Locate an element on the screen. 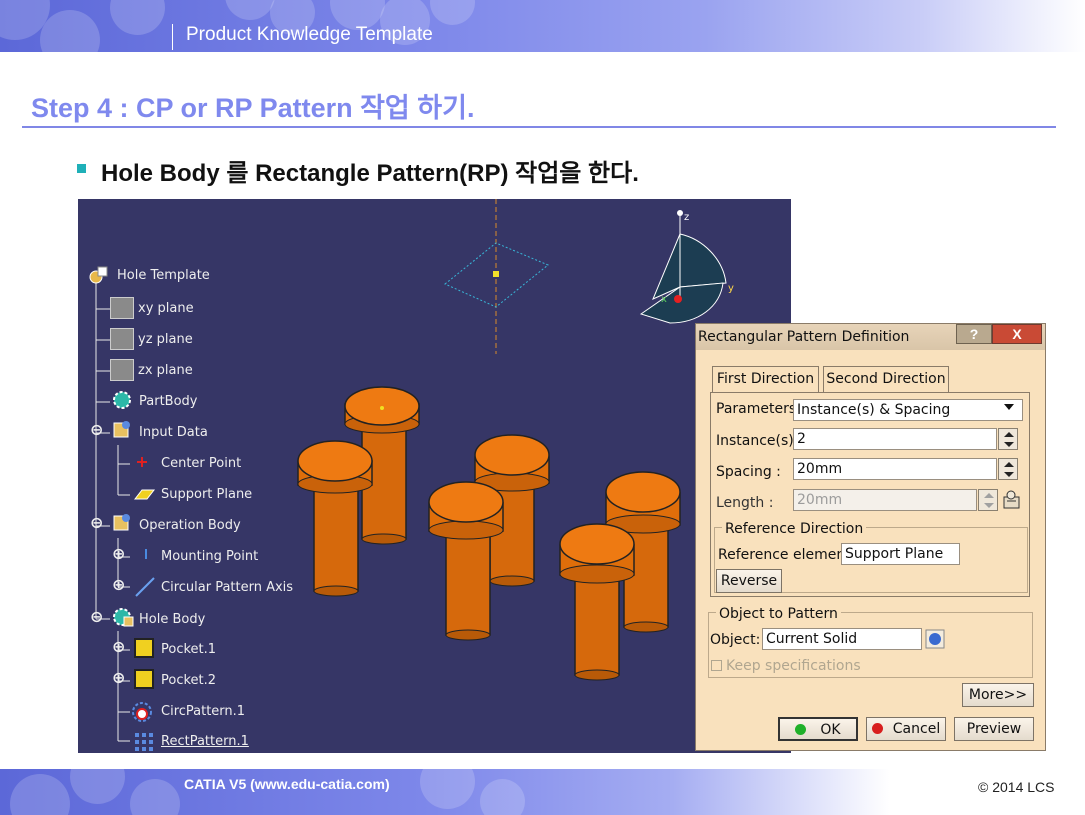 The image size is (1085, 815). tree-item-pocket-1: Pocket.1 is located at coordinates (188, 649).